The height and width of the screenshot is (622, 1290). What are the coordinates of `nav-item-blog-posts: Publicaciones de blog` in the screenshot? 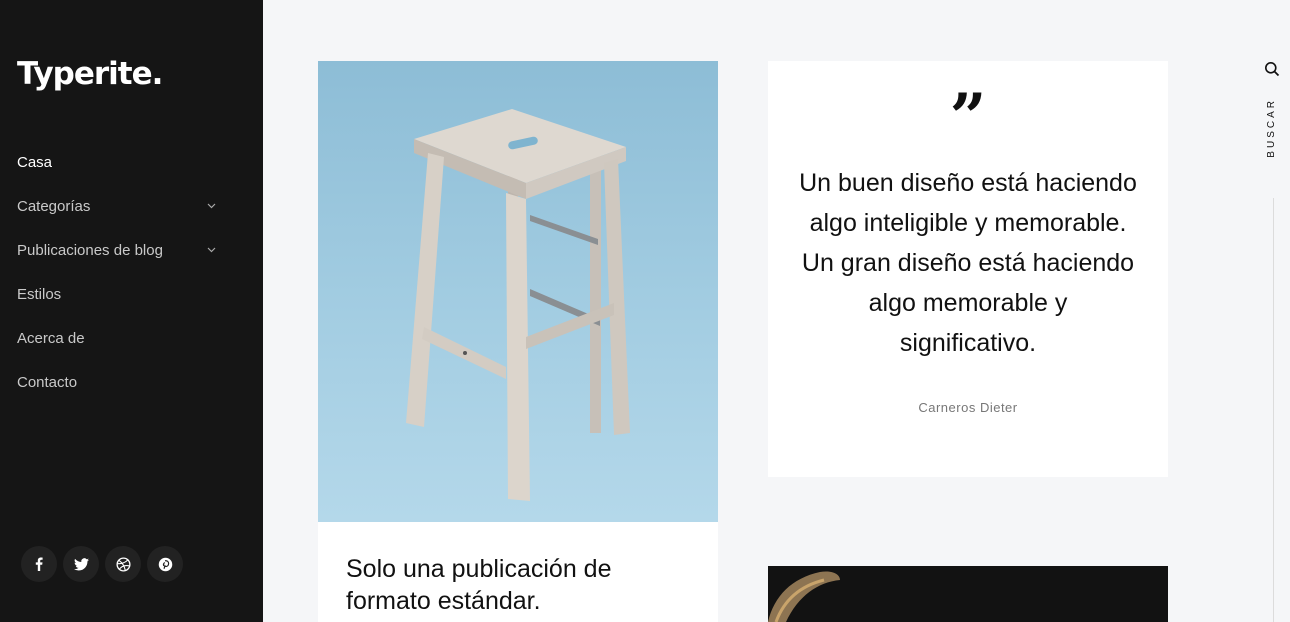 It's located at (117, 250).